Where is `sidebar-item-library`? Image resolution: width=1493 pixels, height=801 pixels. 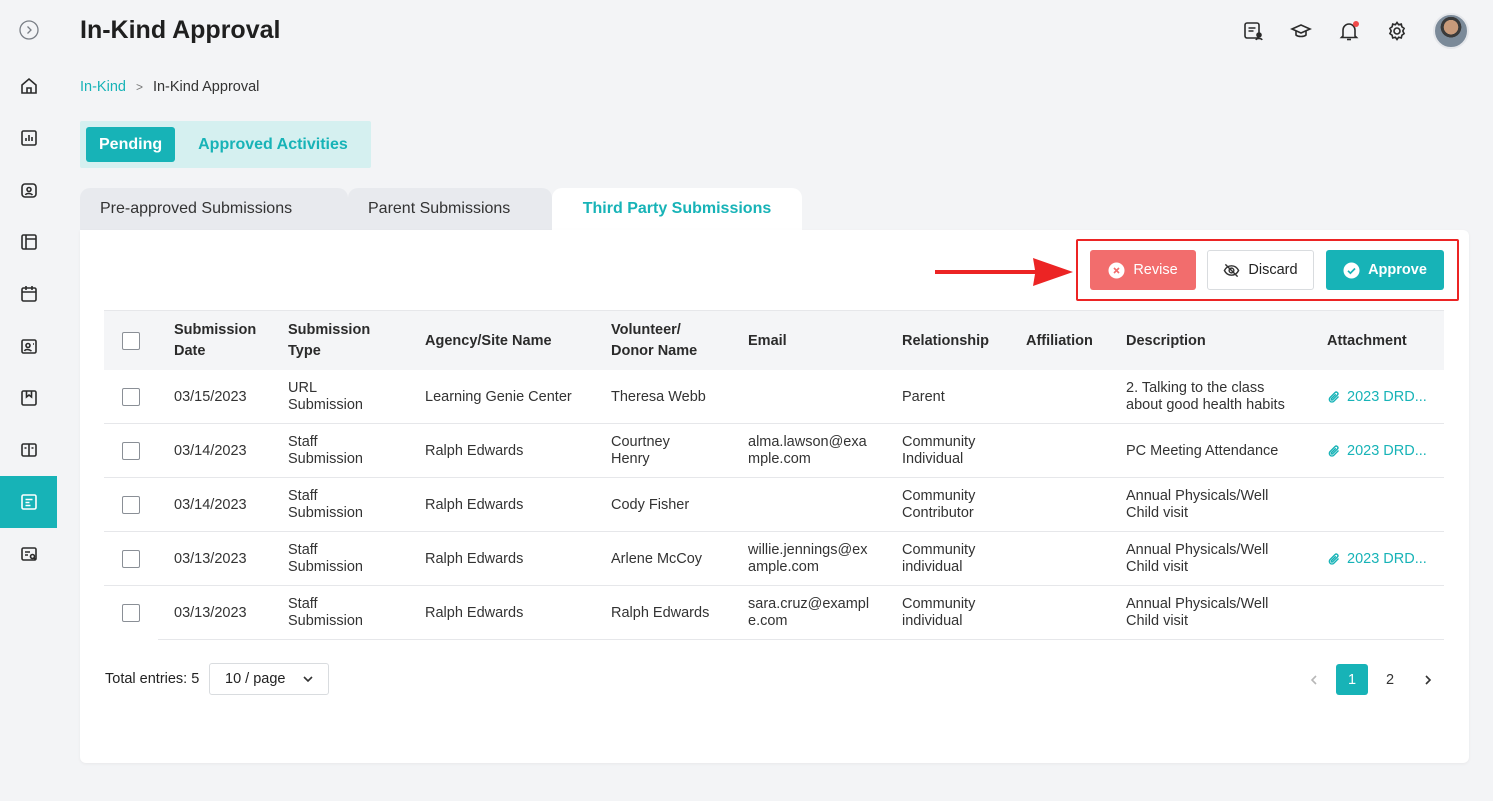
sidebar-item-library is located at coordinates (28, 450).